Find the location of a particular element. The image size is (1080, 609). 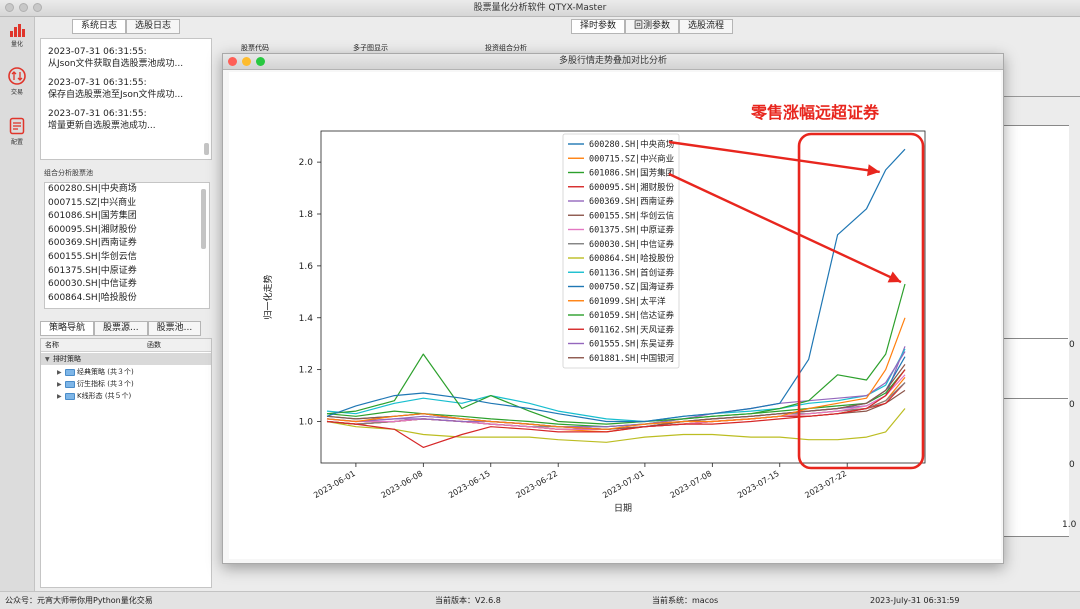

list-item: 600155.SH|华创云信 is located at coordinates (127, 258).